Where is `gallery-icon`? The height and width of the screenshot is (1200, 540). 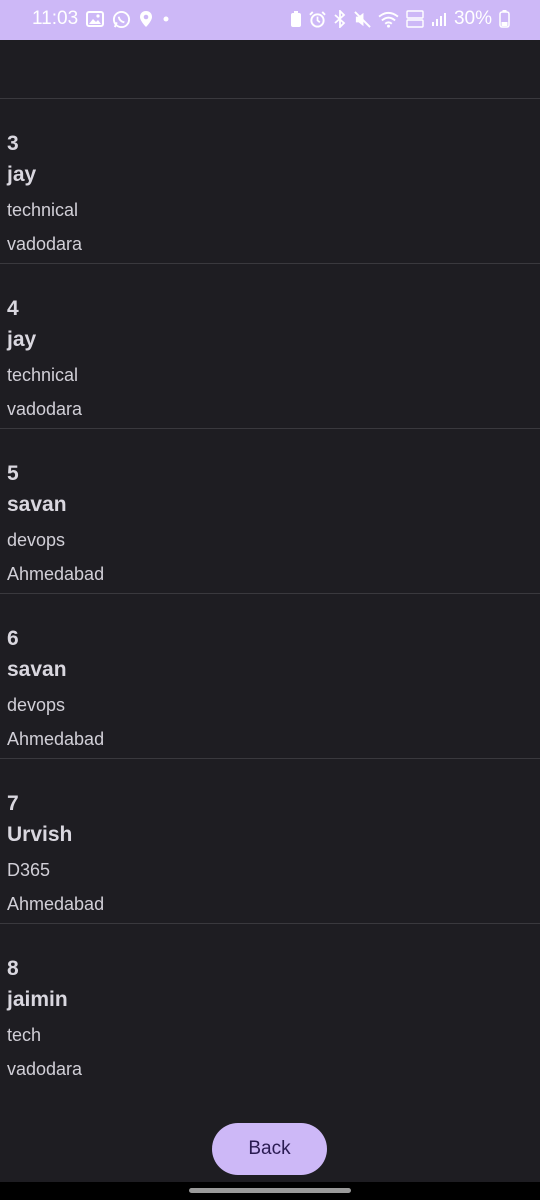
gallery-icon is located at coordinates (95, 19).